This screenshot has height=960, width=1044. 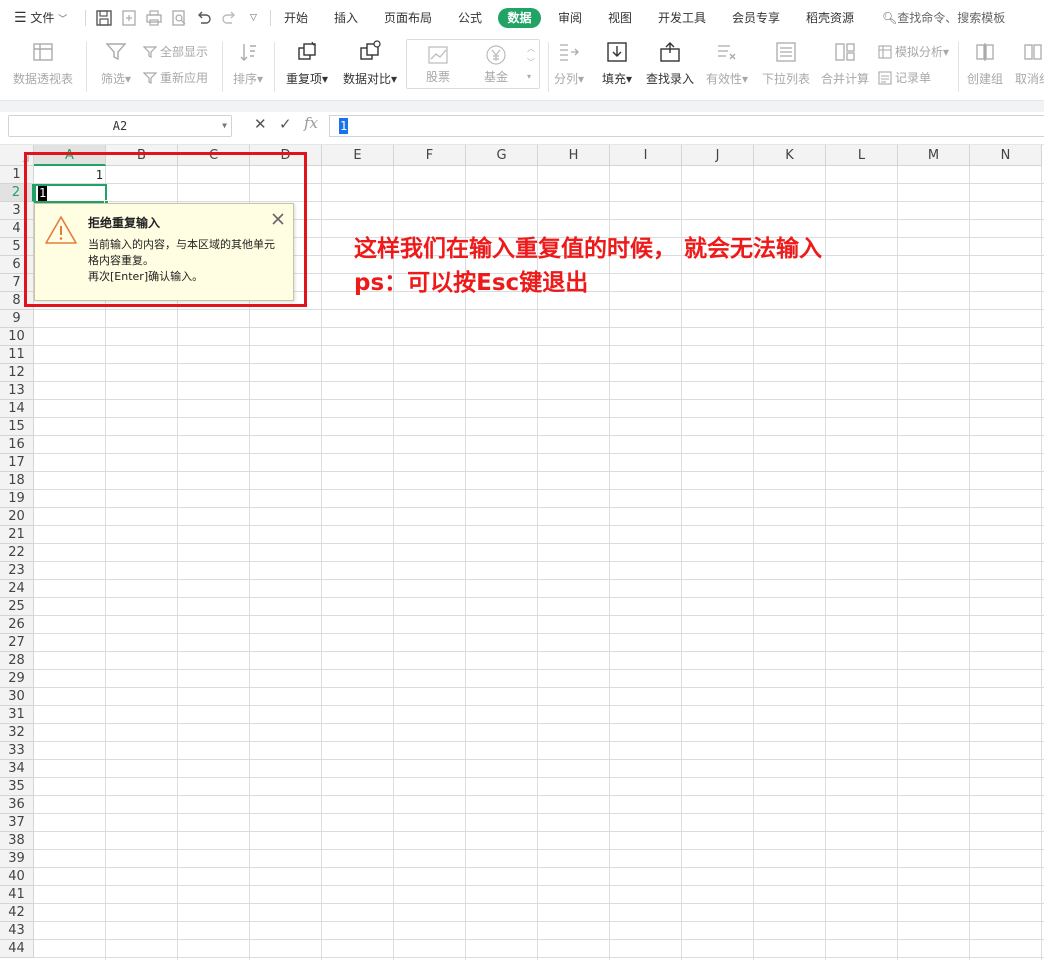 I want to click on sort-button: 排序▾, so click(x=248, y=63).